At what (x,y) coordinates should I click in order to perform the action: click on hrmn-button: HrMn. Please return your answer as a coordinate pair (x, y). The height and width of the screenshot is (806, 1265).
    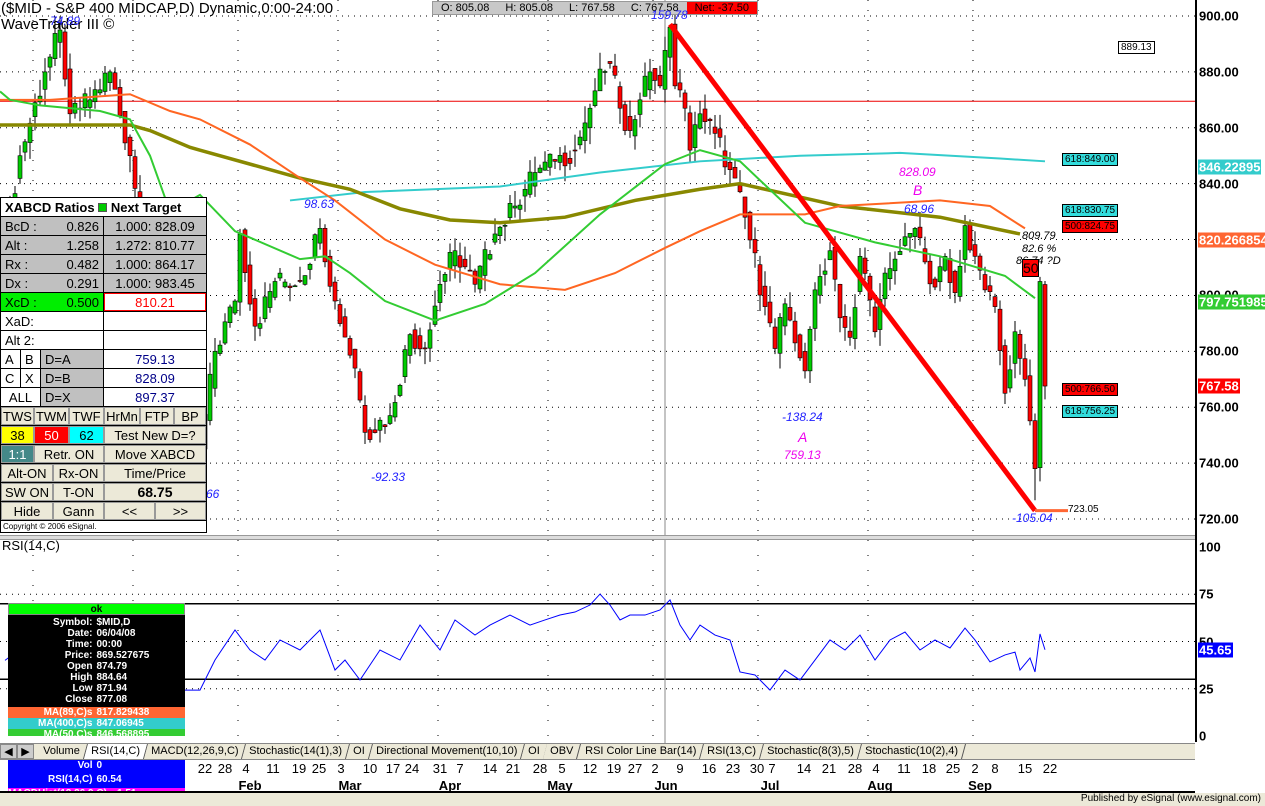
    Looking at the image, I should click on (122, 416).